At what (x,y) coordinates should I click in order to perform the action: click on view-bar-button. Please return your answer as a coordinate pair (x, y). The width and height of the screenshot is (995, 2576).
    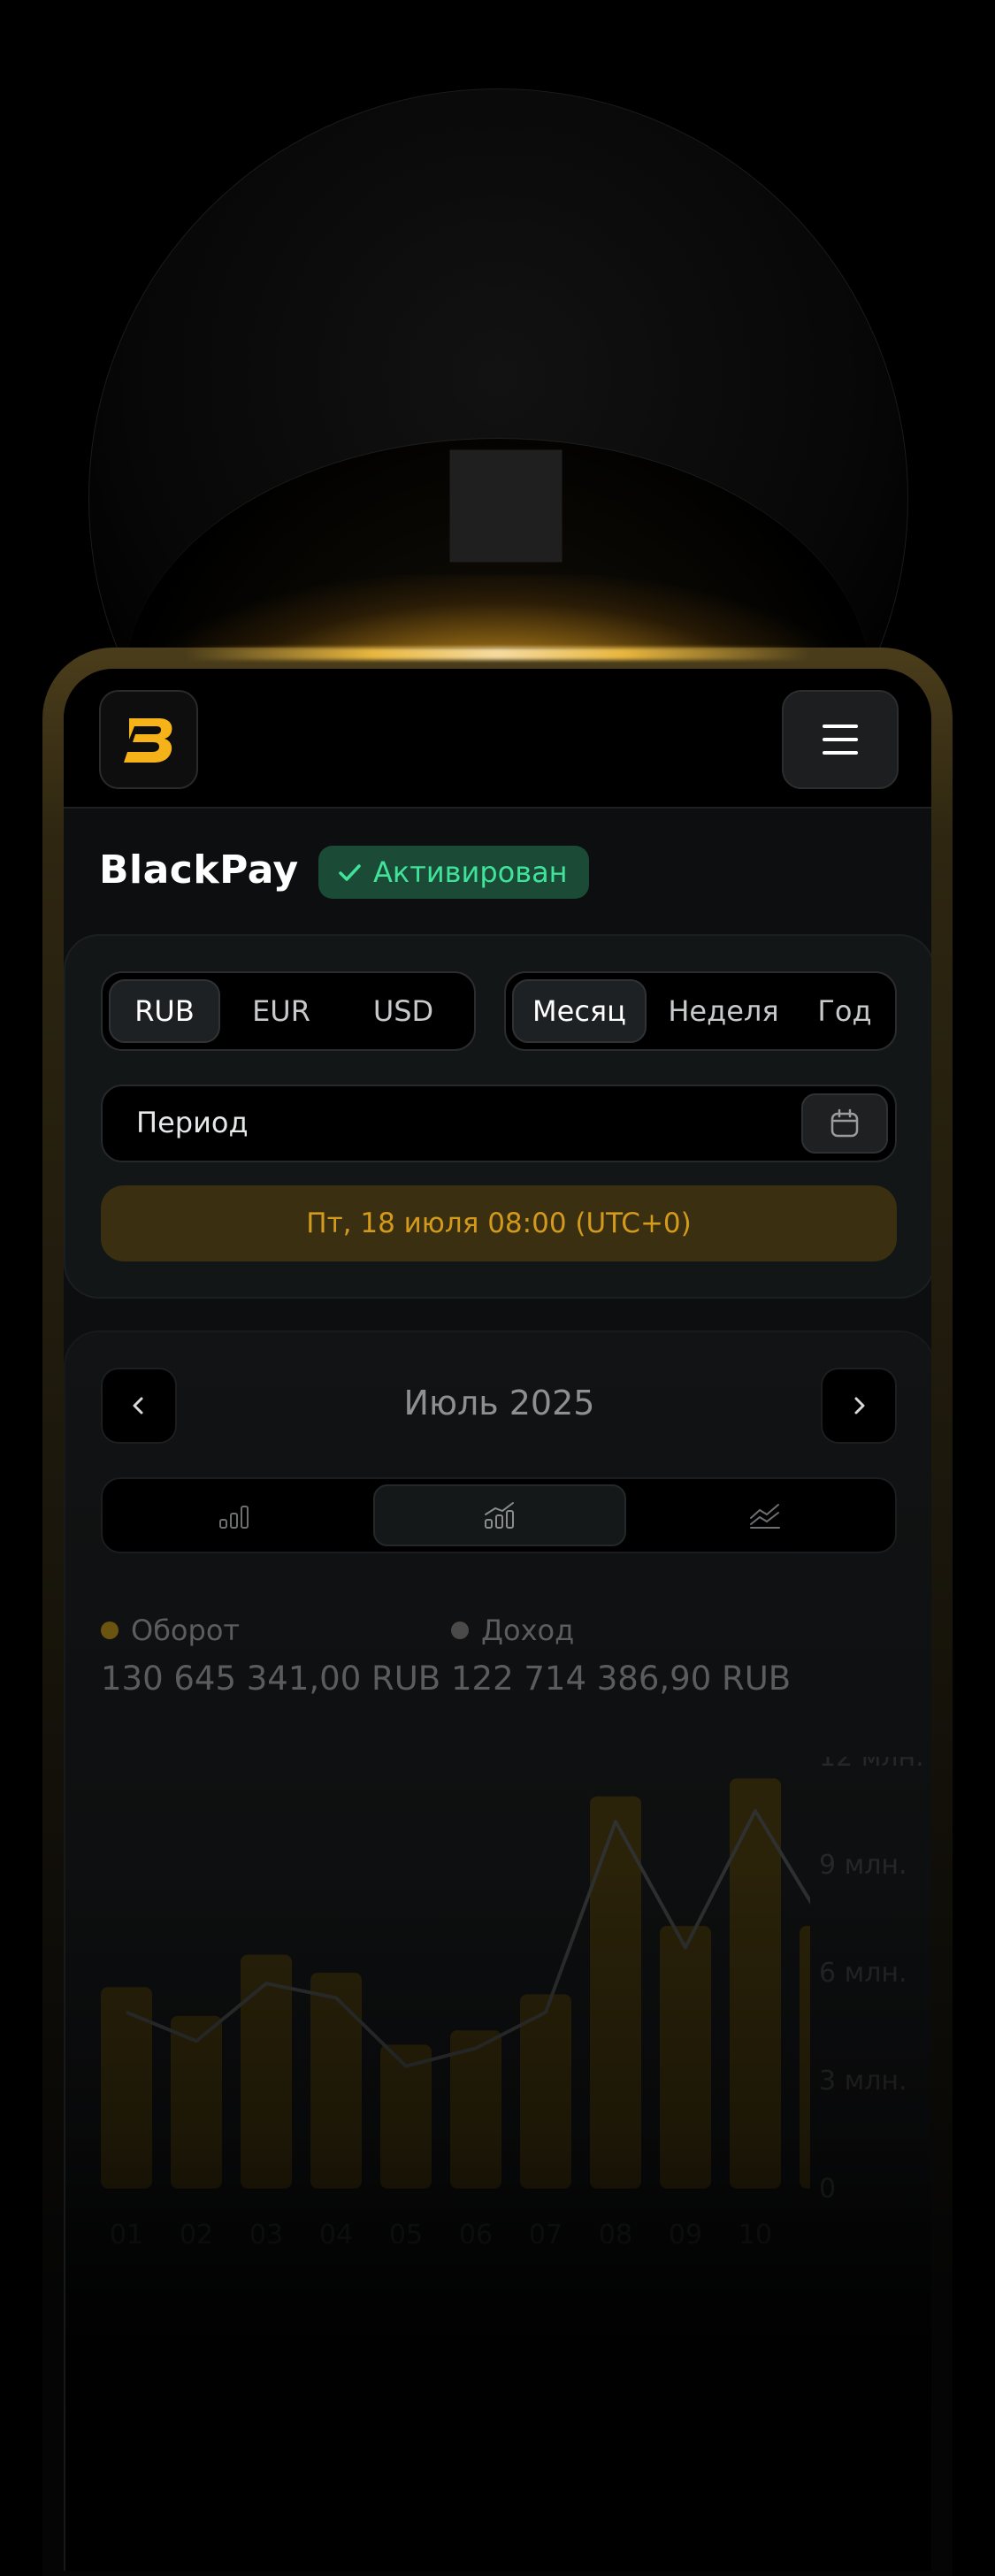
    Looking at the image, I should click on (234, 1515).